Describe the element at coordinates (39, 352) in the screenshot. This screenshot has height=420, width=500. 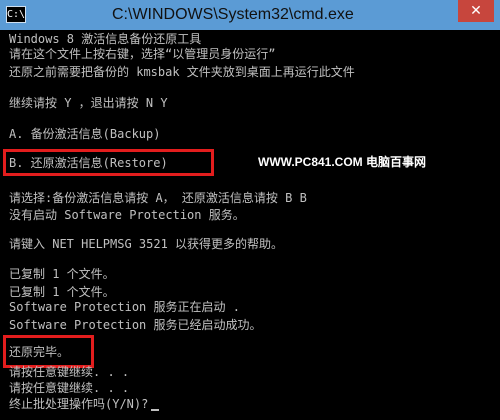
I see `console-line: 还原完毕。` at that location.